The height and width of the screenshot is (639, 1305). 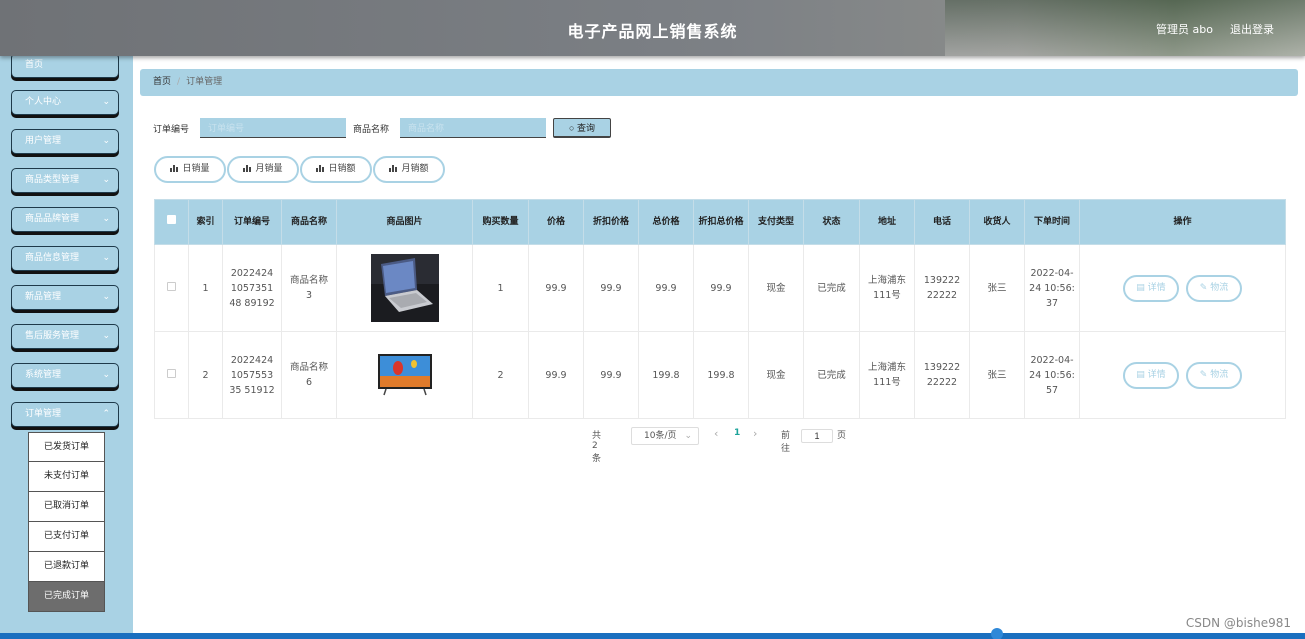 I want to click on submenu-refunded-orders: 已退款订单, so click(x=66, y=567).